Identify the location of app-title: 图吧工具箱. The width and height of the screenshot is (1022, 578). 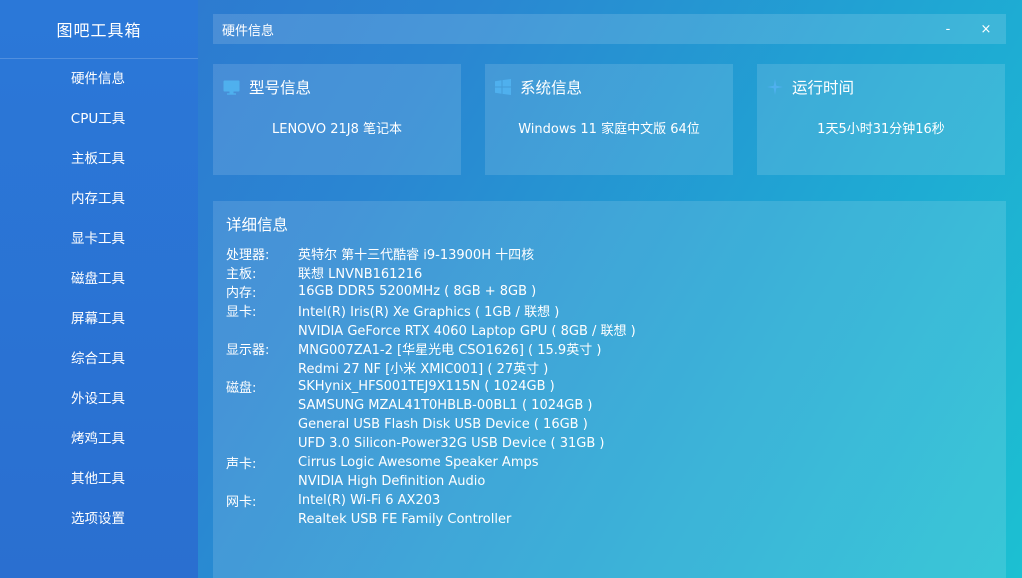
(99, 29).